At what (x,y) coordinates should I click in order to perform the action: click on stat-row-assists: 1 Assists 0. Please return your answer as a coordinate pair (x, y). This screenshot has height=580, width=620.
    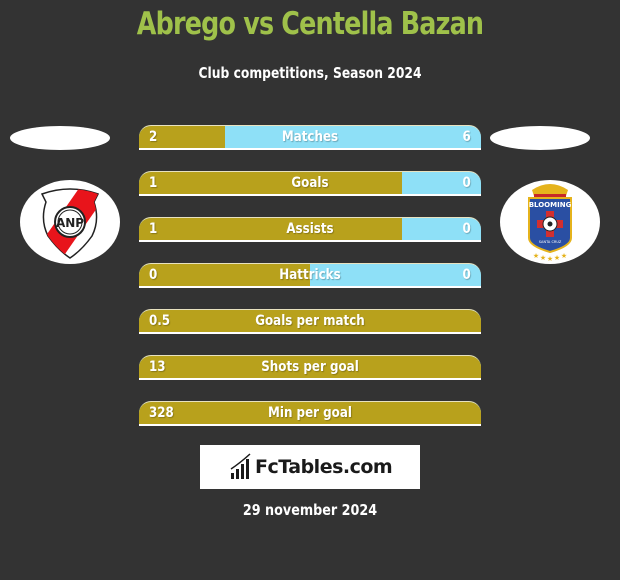
    Looking at the image, I should click on (310, 229).